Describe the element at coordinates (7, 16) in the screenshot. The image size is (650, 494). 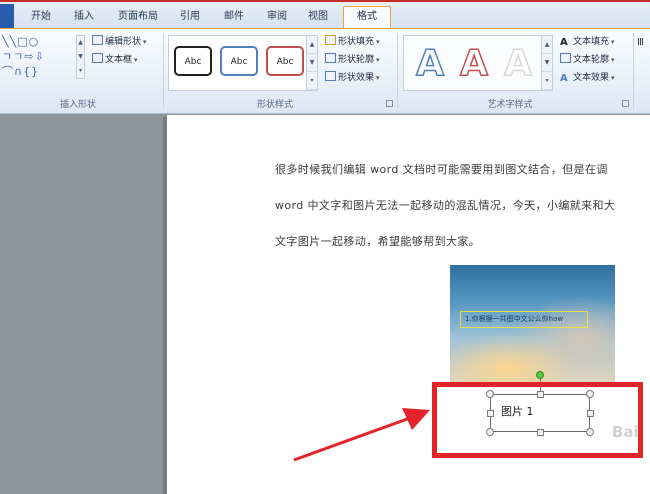
I see `file-tab` at that location.